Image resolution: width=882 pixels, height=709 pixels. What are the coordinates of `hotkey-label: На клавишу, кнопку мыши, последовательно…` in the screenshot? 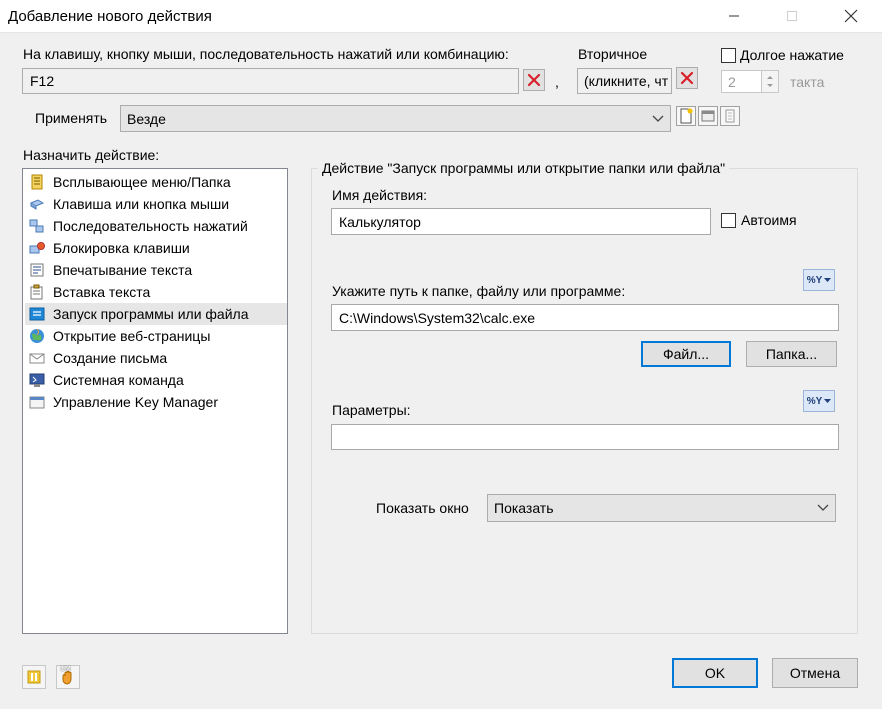 It's located at (266, 54).